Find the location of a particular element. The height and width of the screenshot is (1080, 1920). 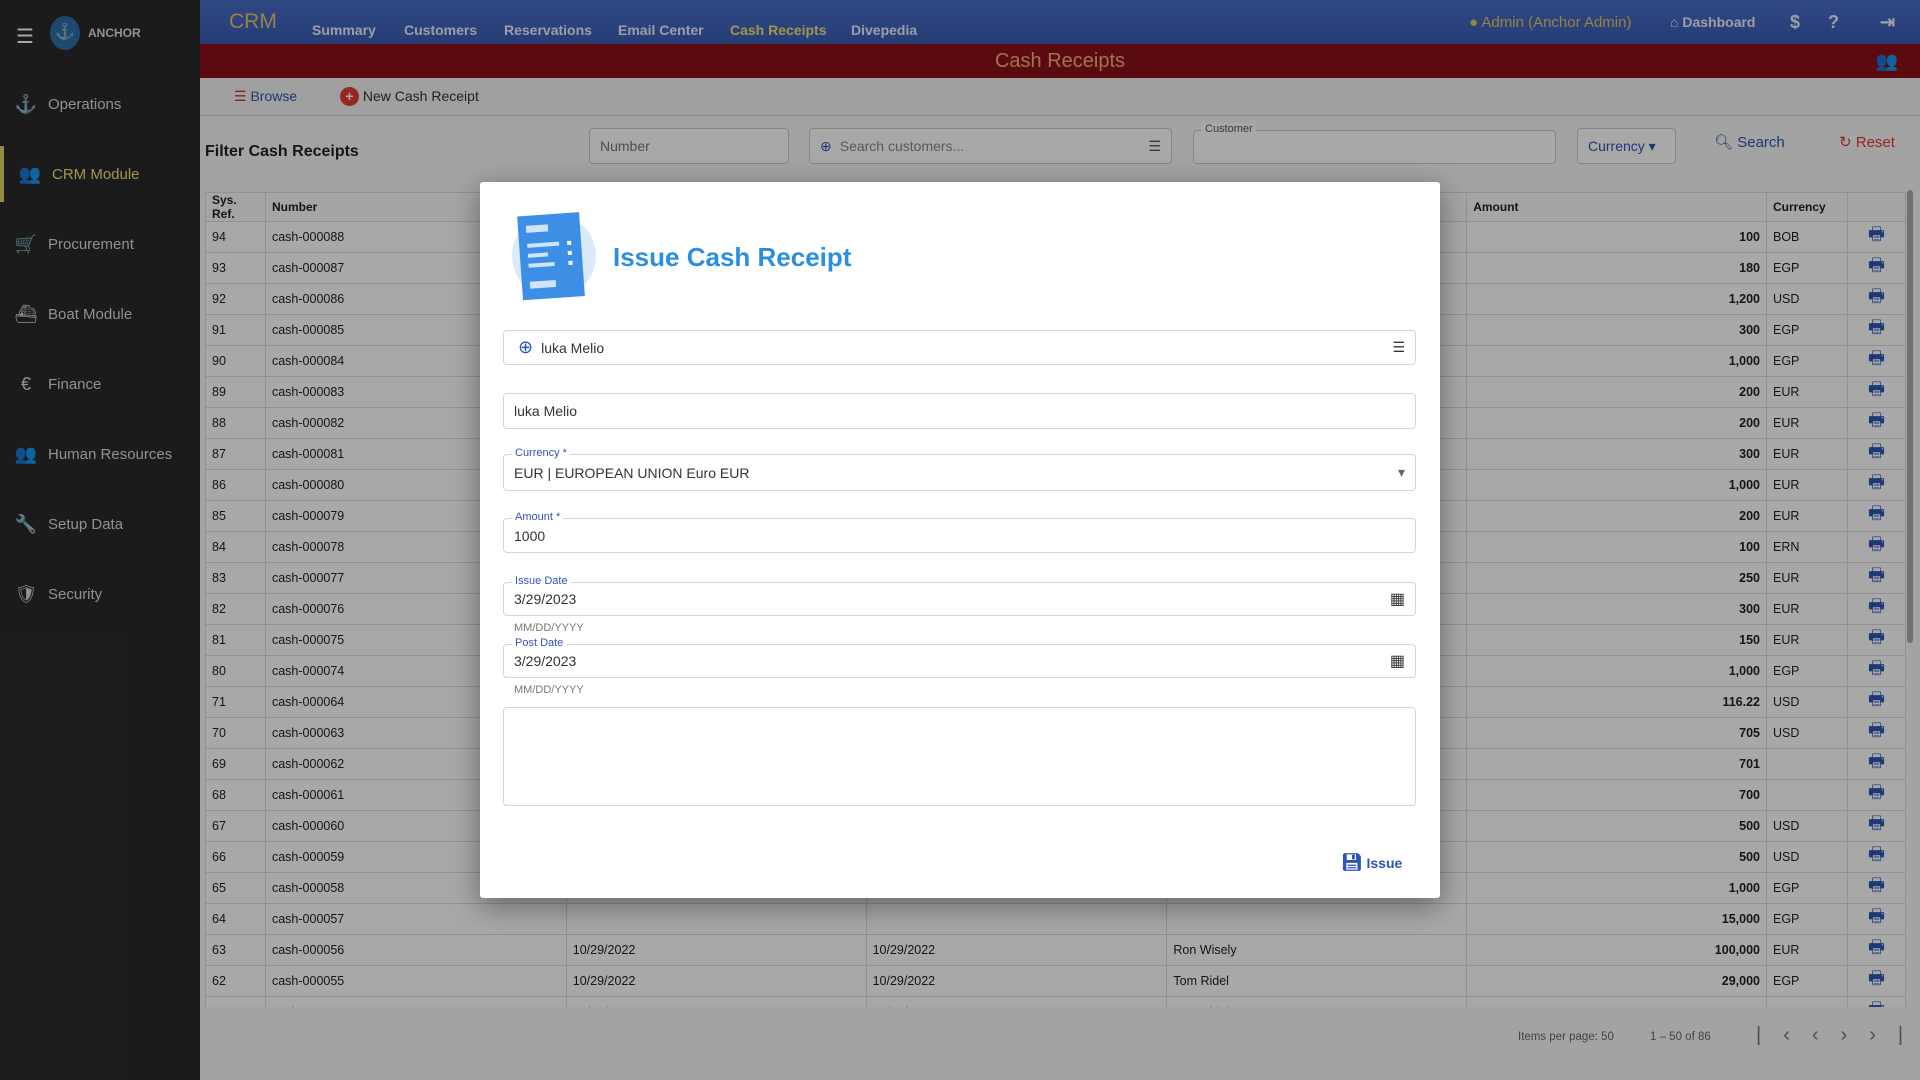

post-date-hint: MM/DD/YYYY is located at coordinates (549, 690).